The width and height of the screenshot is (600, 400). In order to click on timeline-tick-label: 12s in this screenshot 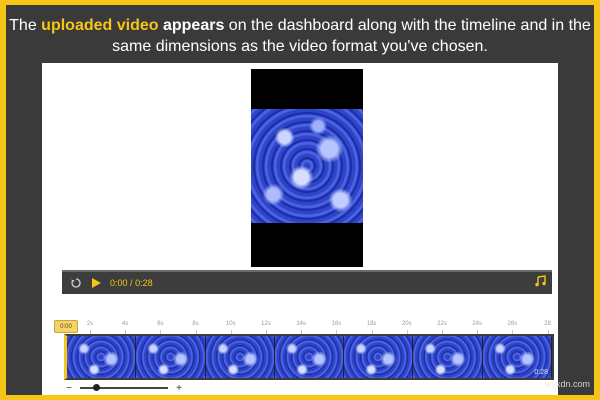, I will do `click(266, 324)`.